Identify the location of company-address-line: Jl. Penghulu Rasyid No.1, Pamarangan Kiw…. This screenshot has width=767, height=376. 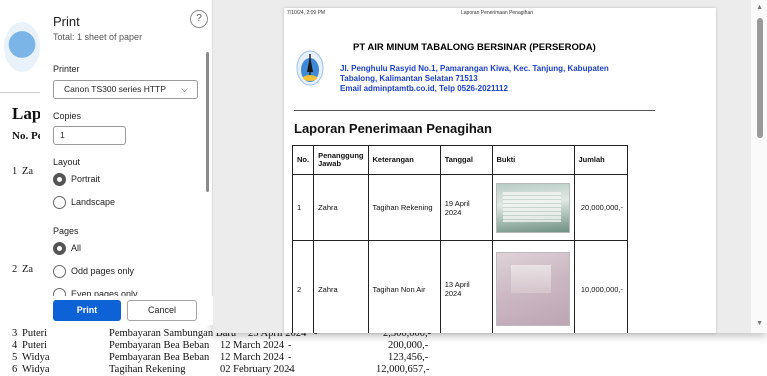
(474, 73).